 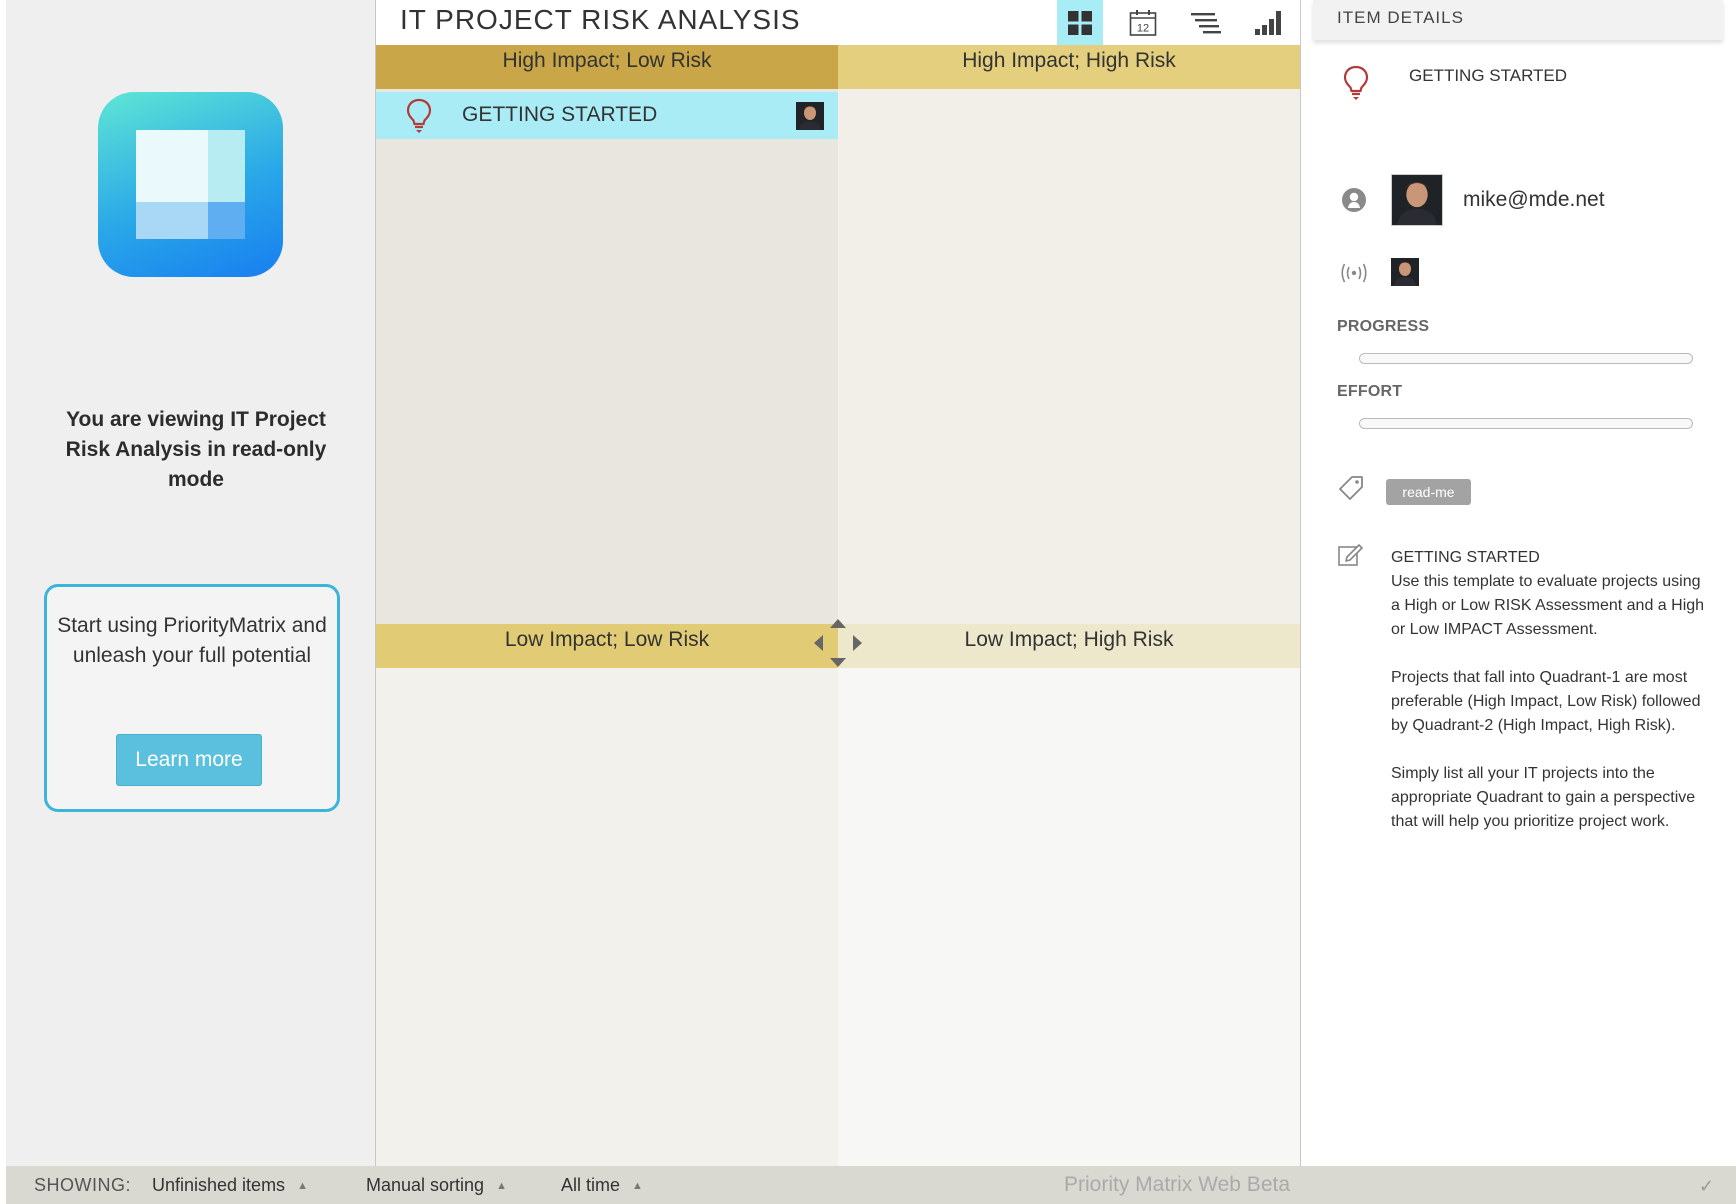 I want to click on follower-avatar, so click(x=1405, y=272).